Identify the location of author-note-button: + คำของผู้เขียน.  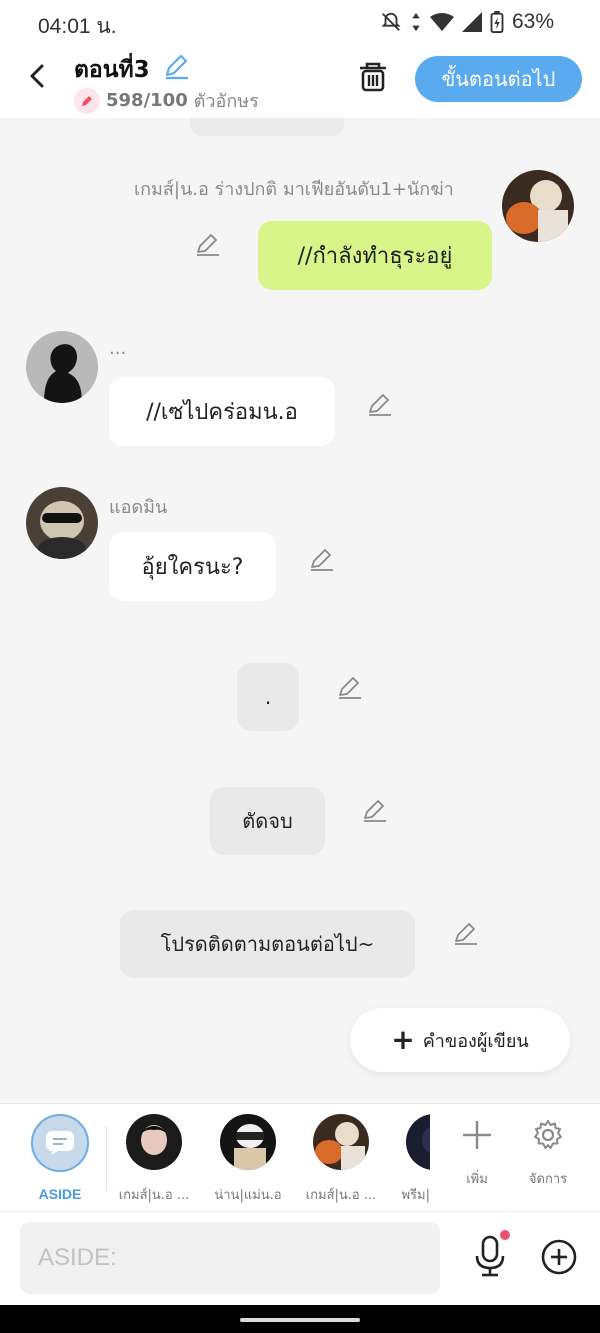
(460, 1040).